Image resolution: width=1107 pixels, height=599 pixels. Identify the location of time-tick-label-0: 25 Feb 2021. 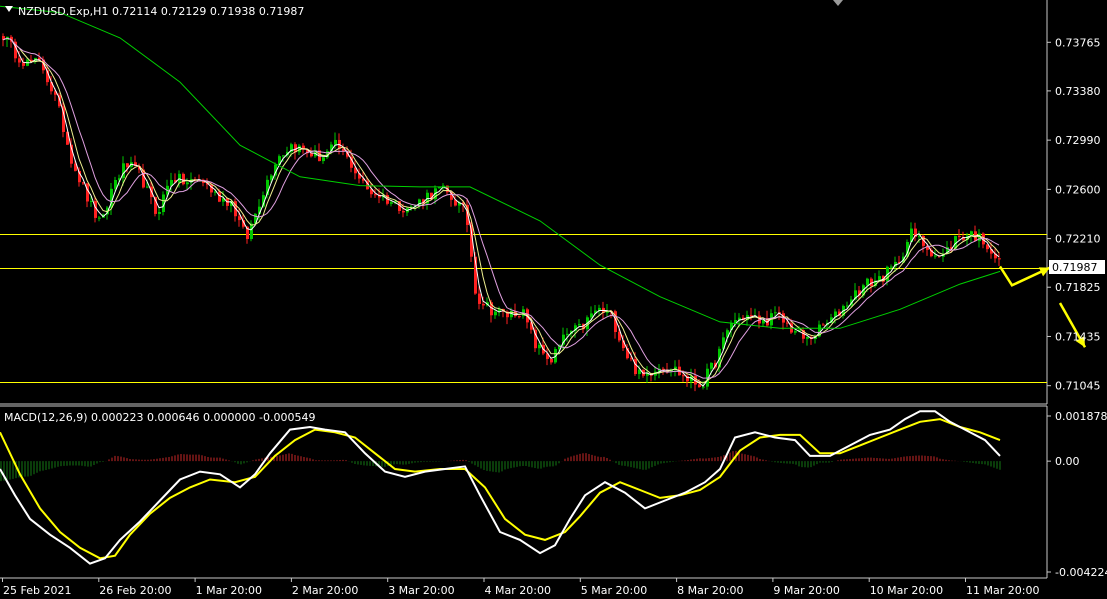
(37, 590).